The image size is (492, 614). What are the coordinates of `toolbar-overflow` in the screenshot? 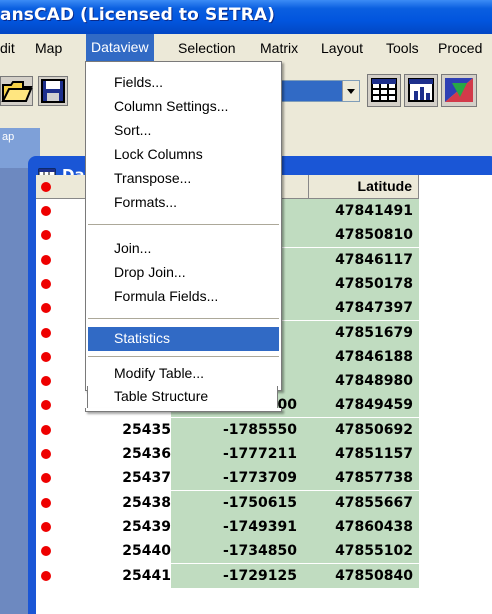 It's located at (486, 90).